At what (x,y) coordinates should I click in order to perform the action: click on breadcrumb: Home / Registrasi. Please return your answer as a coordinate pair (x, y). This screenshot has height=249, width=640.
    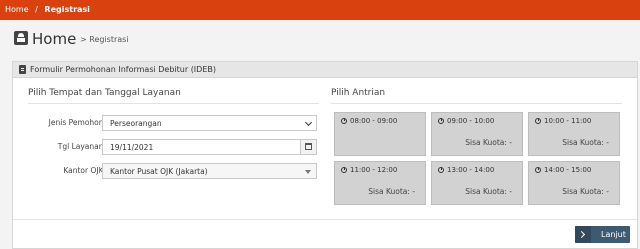
    Looking at the image, I should click on (47, 10).